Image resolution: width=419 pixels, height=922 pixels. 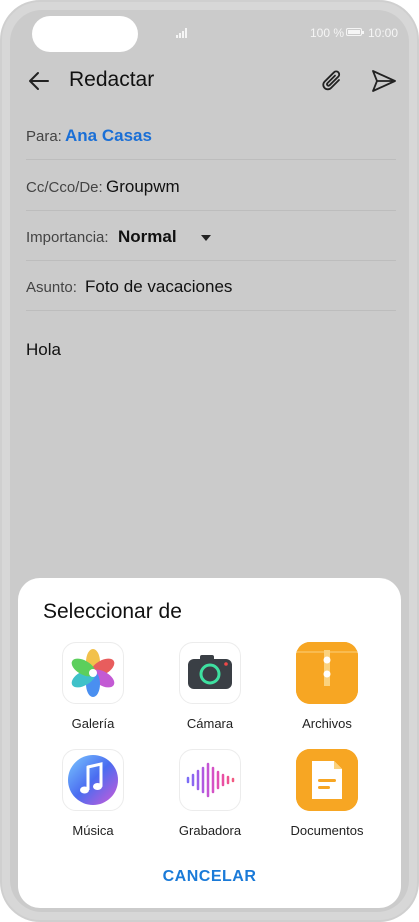 What do you see at coordinates (210, 780) in the screenshot?
I see `recorder-icon` at bounding box center [210, 780].